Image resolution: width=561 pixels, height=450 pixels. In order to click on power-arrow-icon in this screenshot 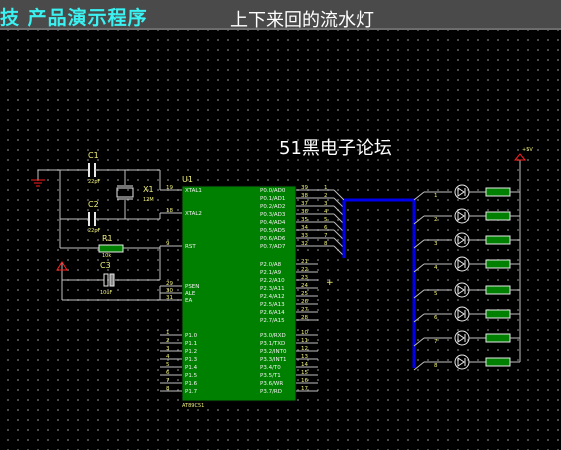, I will do `click(520, 157)`.